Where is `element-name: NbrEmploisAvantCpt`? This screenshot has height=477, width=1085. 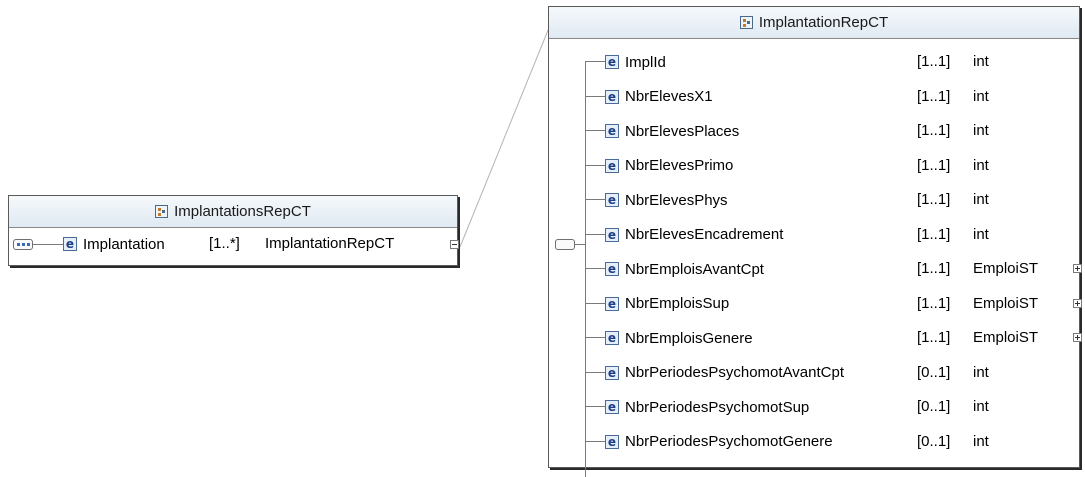
element-name: NbrEmploisAvantCpt is located at coordinates (694, 269).